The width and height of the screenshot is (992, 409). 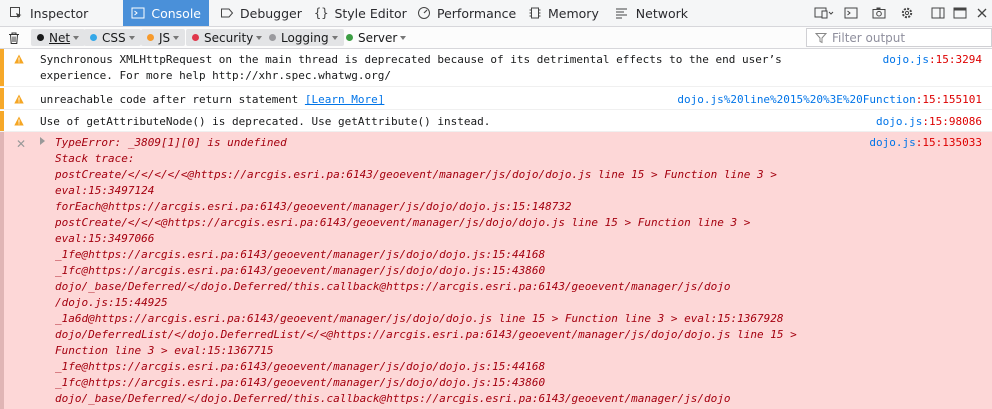 I want to click on location-line: :15:3294, so click(x=955, y=59).